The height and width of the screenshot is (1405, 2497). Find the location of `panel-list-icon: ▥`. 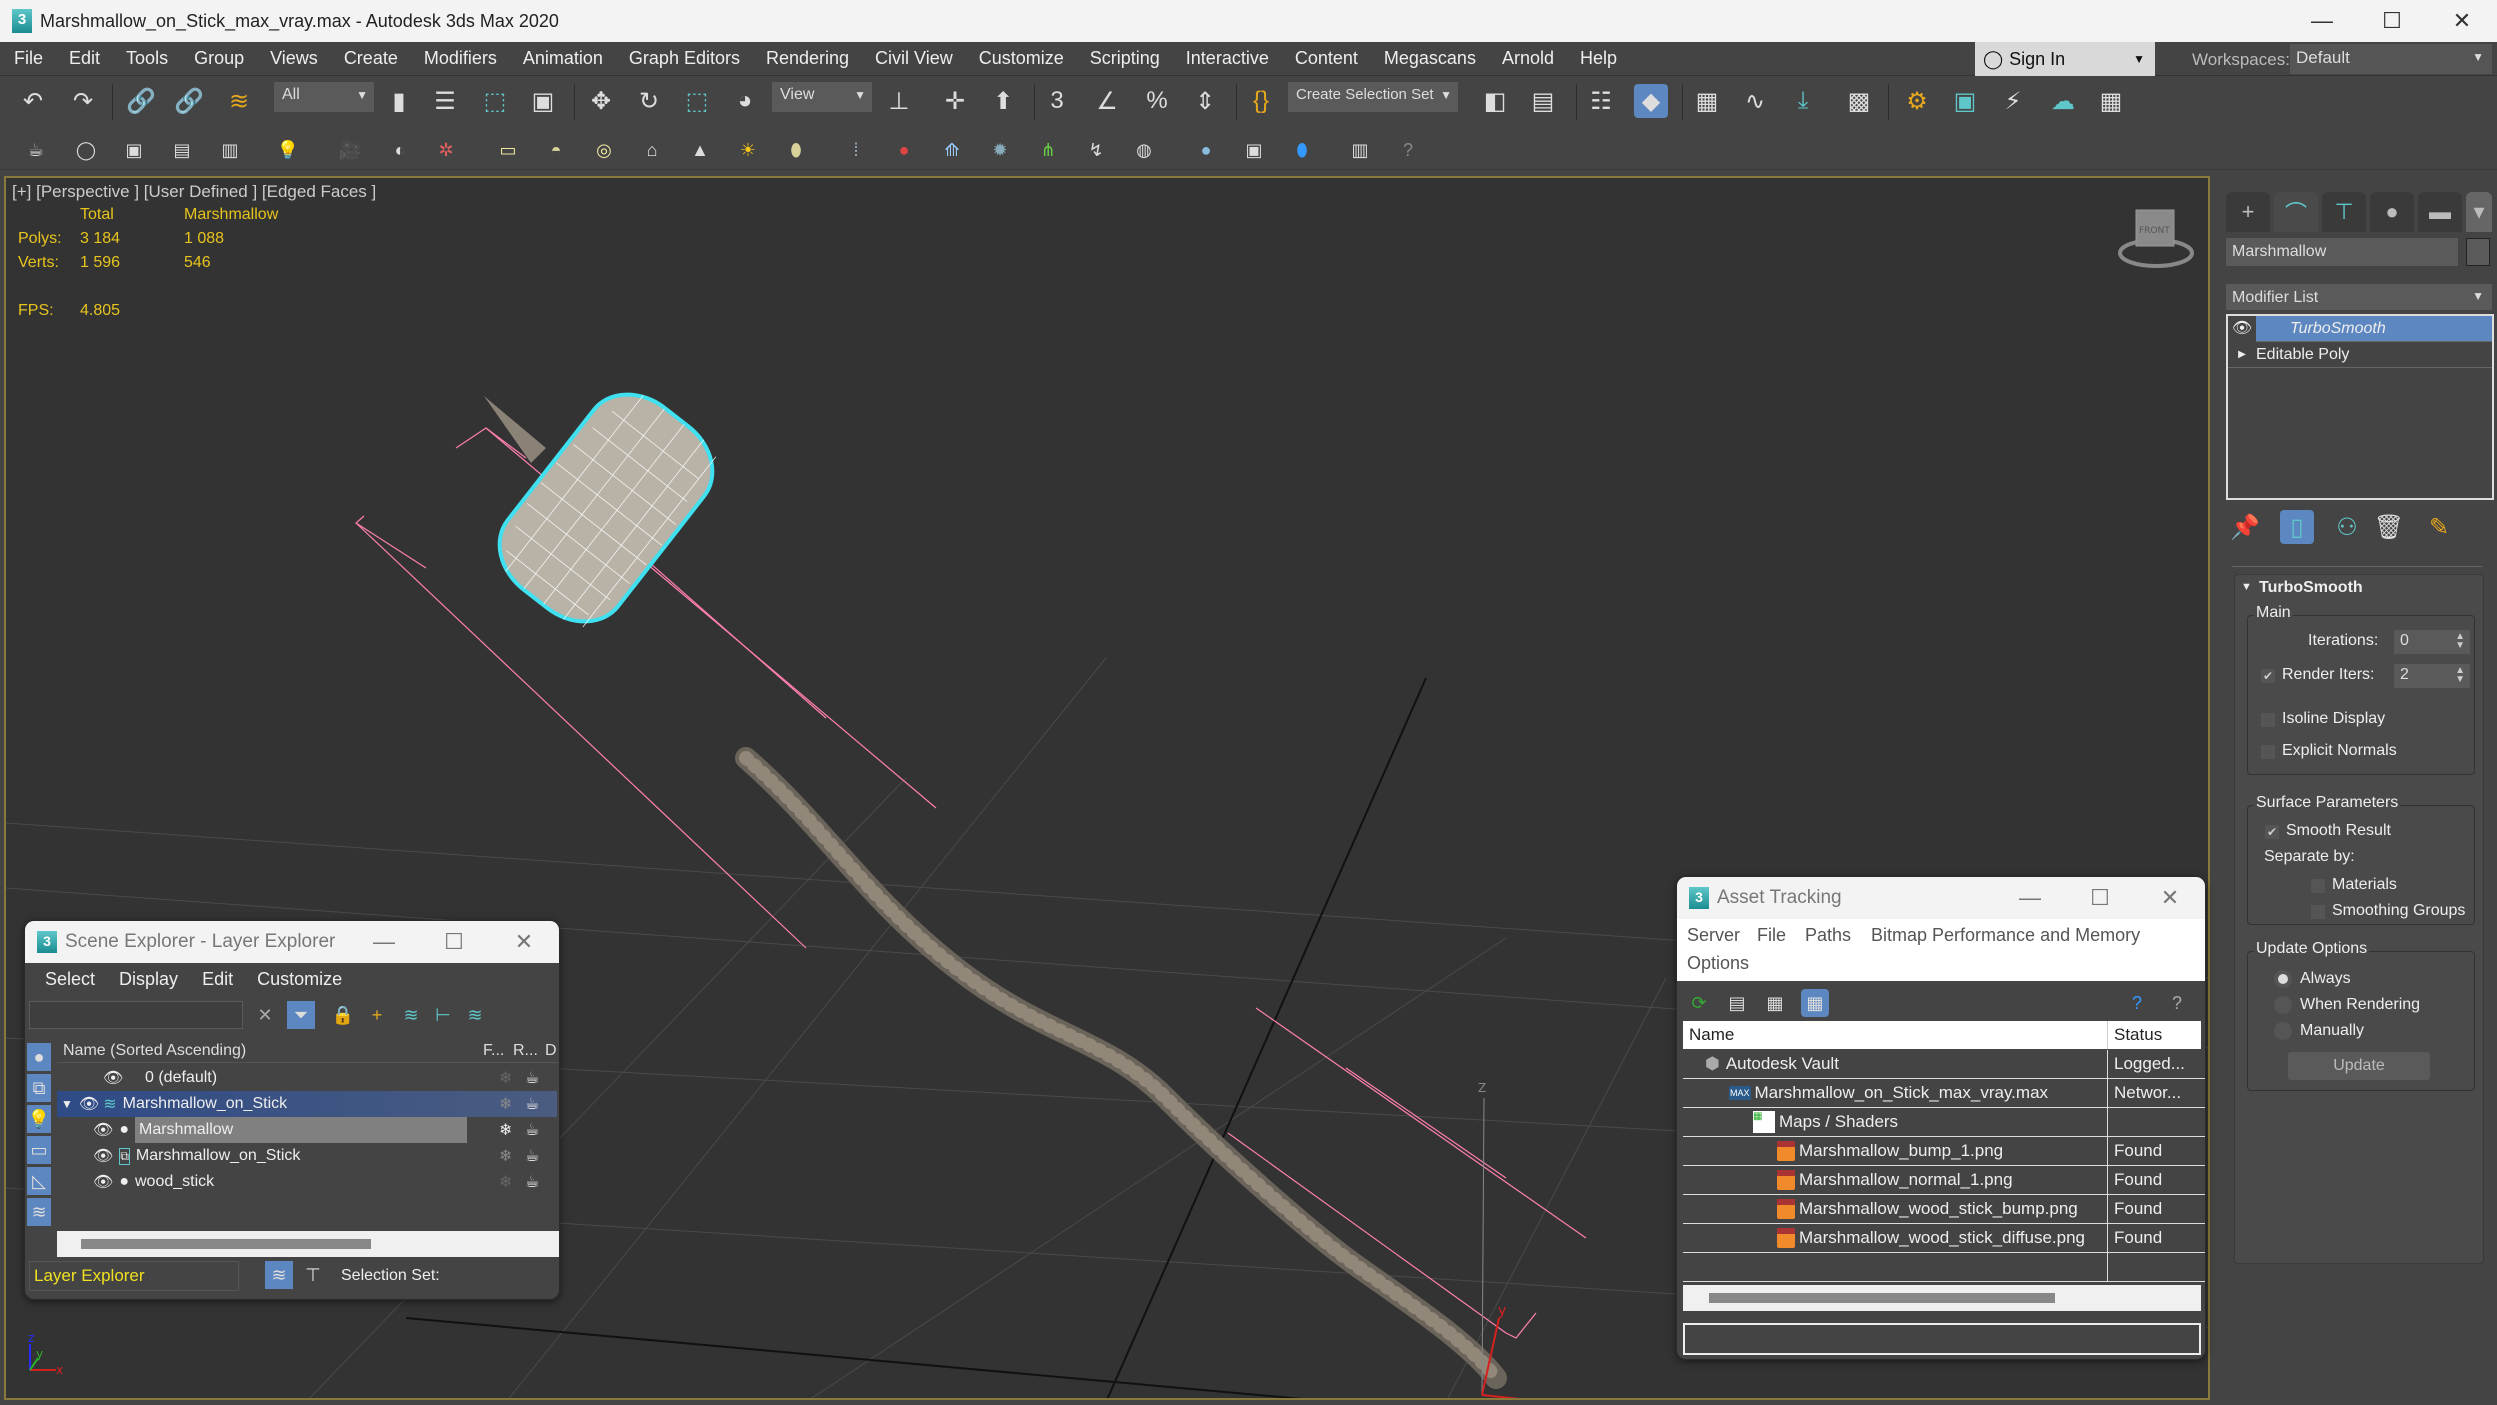

panel-list-icon: ▥ is located at coordinates (230, 150).